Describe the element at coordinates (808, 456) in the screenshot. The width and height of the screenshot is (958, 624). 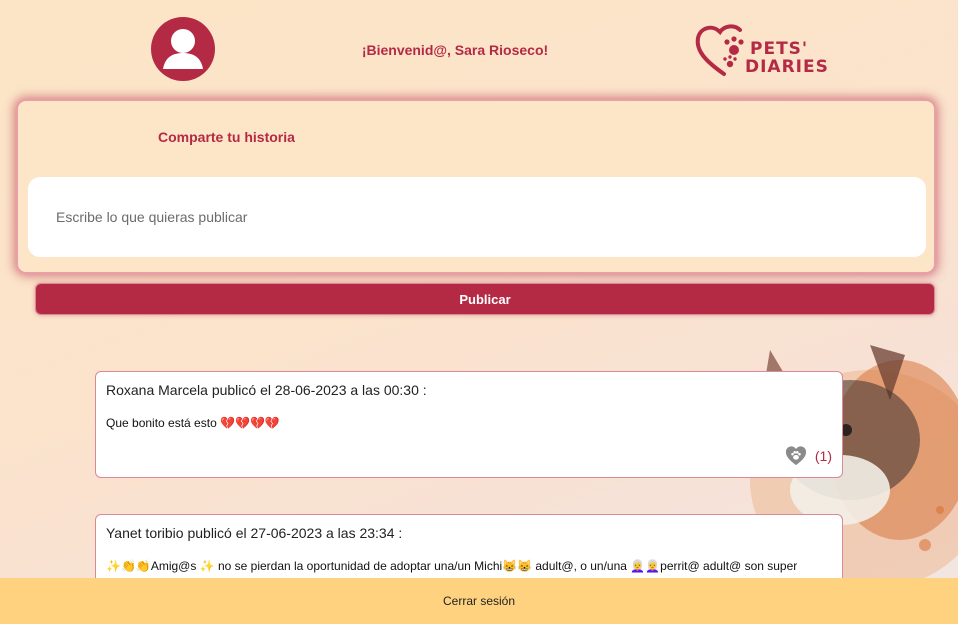
I see `like-area: (1)` at that location.